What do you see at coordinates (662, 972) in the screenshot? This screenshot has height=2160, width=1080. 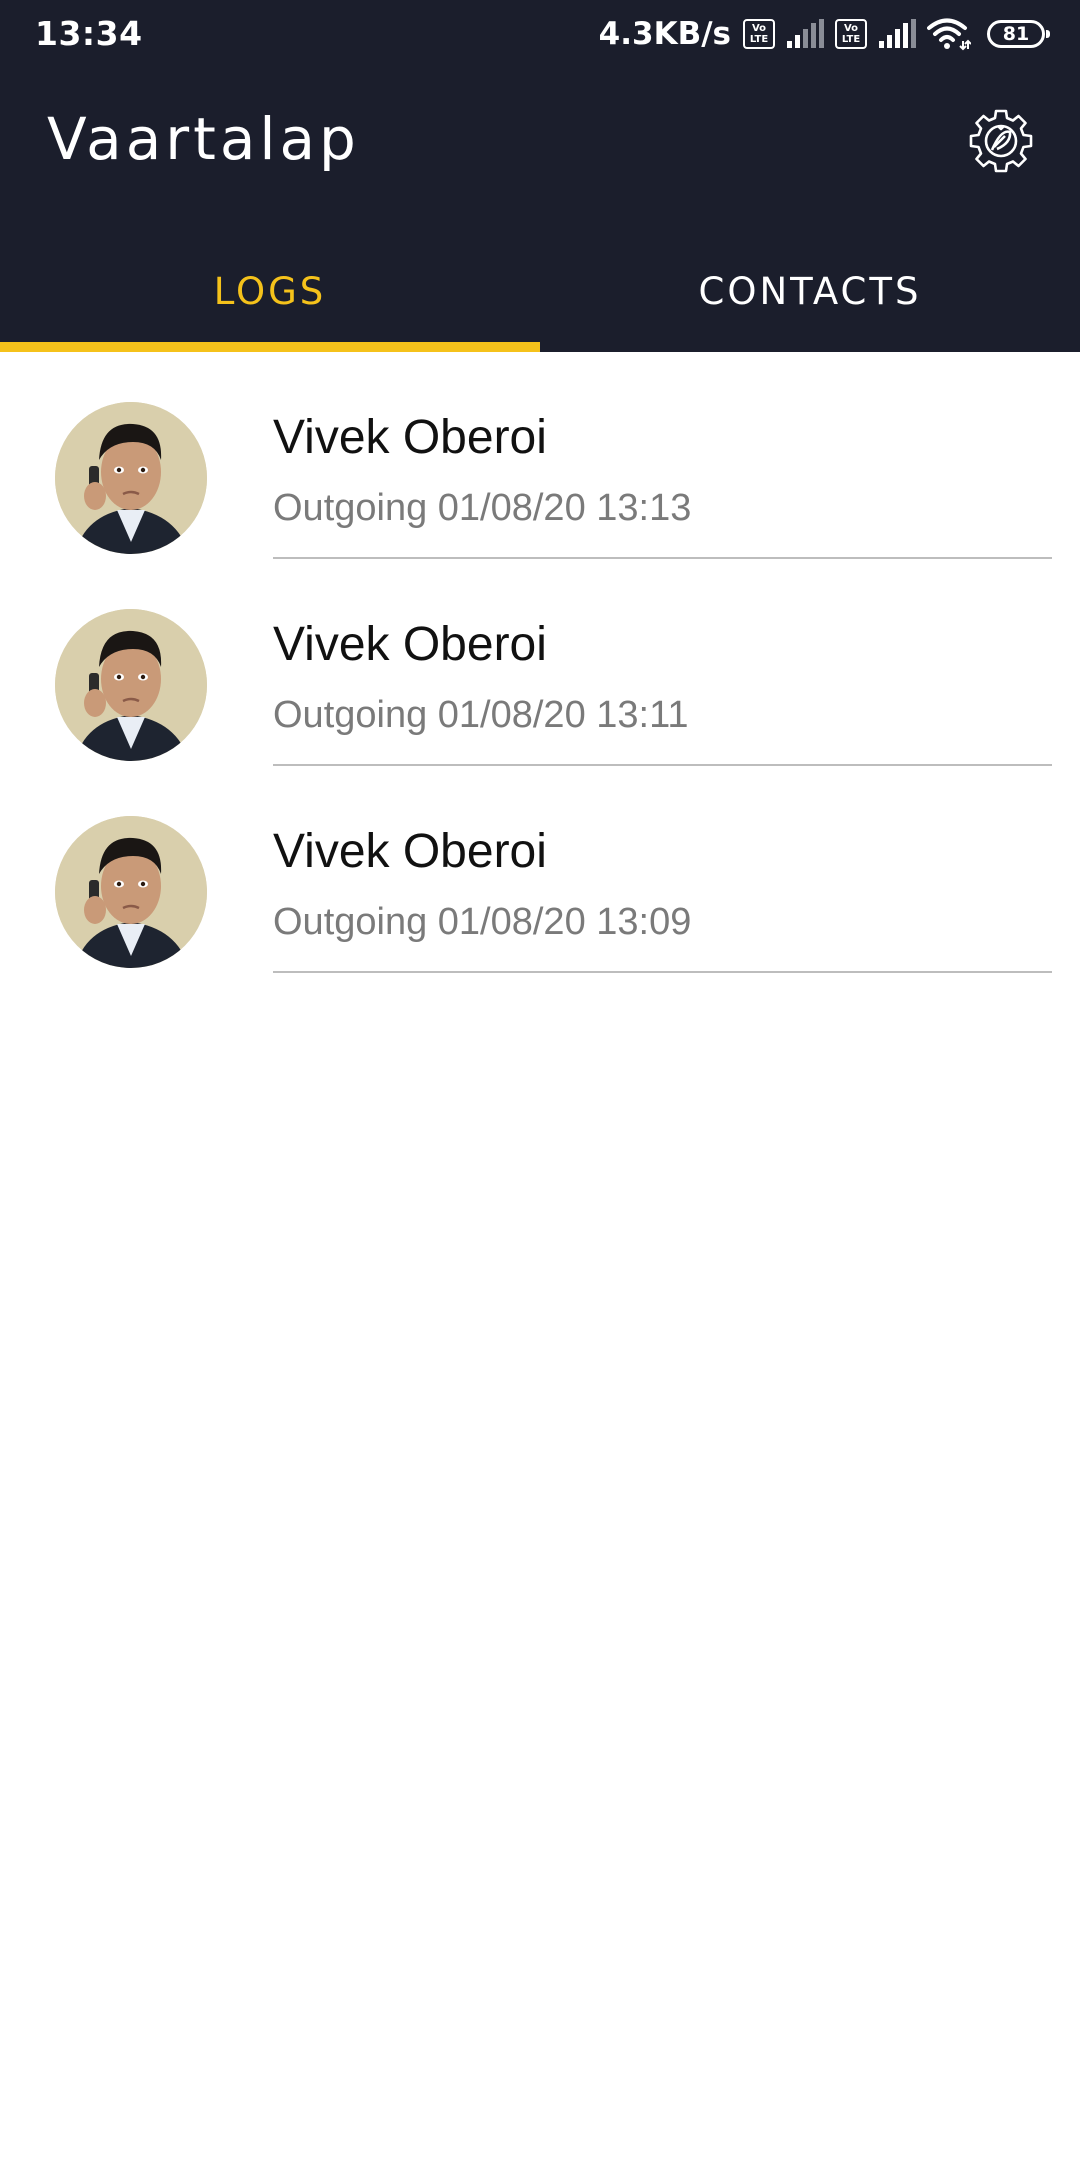 I see `list-divider` at bounding box center [662, 972].